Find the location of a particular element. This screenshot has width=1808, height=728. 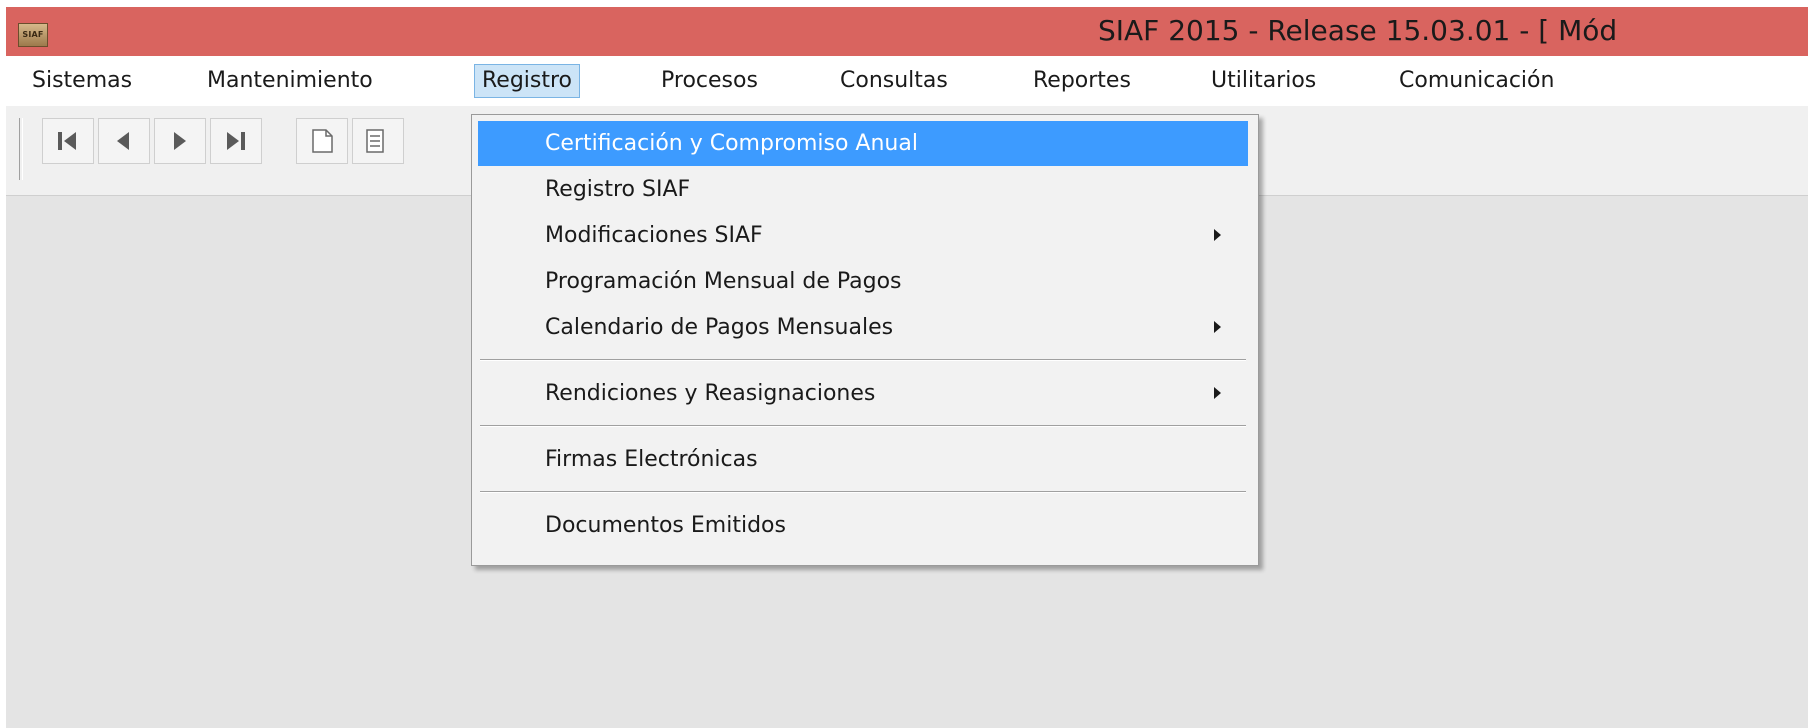

menu-item-programacion-mensual-pagos: Programación Mensual de Pagos is located at coordinates (863, 281).